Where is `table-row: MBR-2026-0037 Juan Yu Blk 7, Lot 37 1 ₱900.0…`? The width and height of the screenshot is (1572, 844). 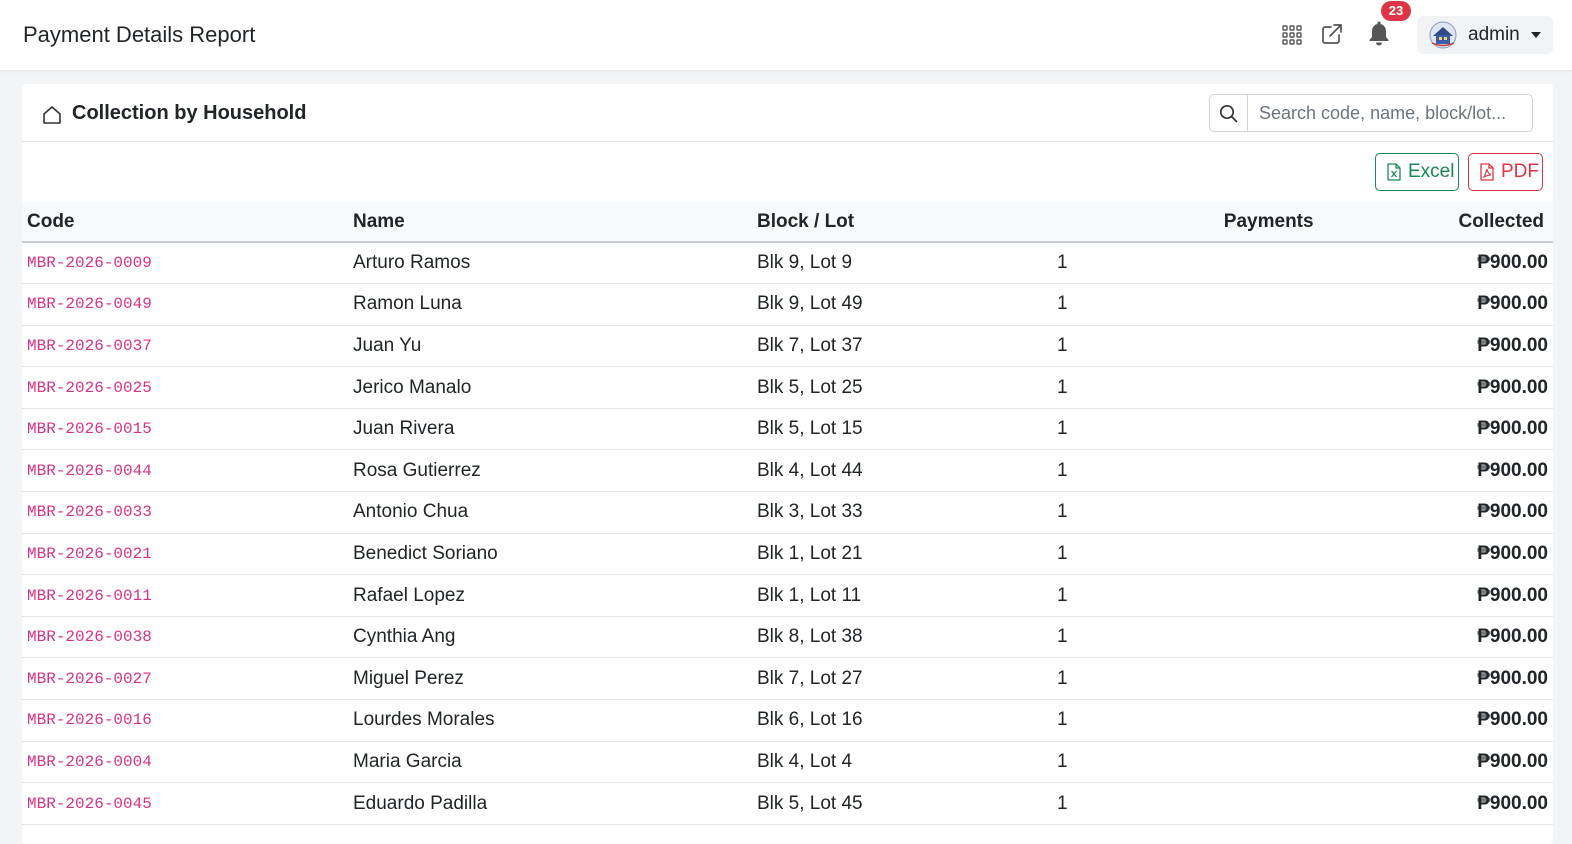 table-row: MBR-2026-0037 Juan Yu Blk 7, Lot 37 1 ₱900.0… is located at coordinates (787, 346).